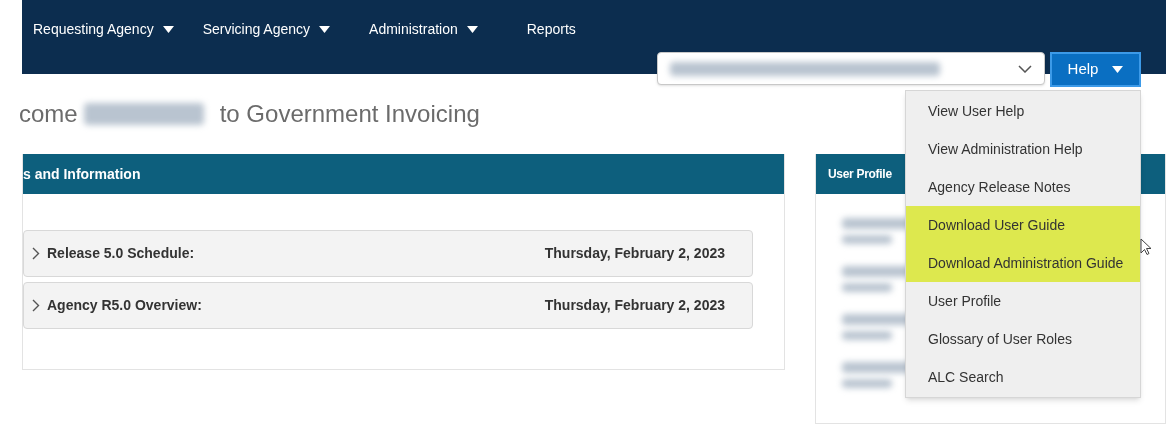  I want to click on nav-menu-item: Requesting Agency, so click(103, 29).